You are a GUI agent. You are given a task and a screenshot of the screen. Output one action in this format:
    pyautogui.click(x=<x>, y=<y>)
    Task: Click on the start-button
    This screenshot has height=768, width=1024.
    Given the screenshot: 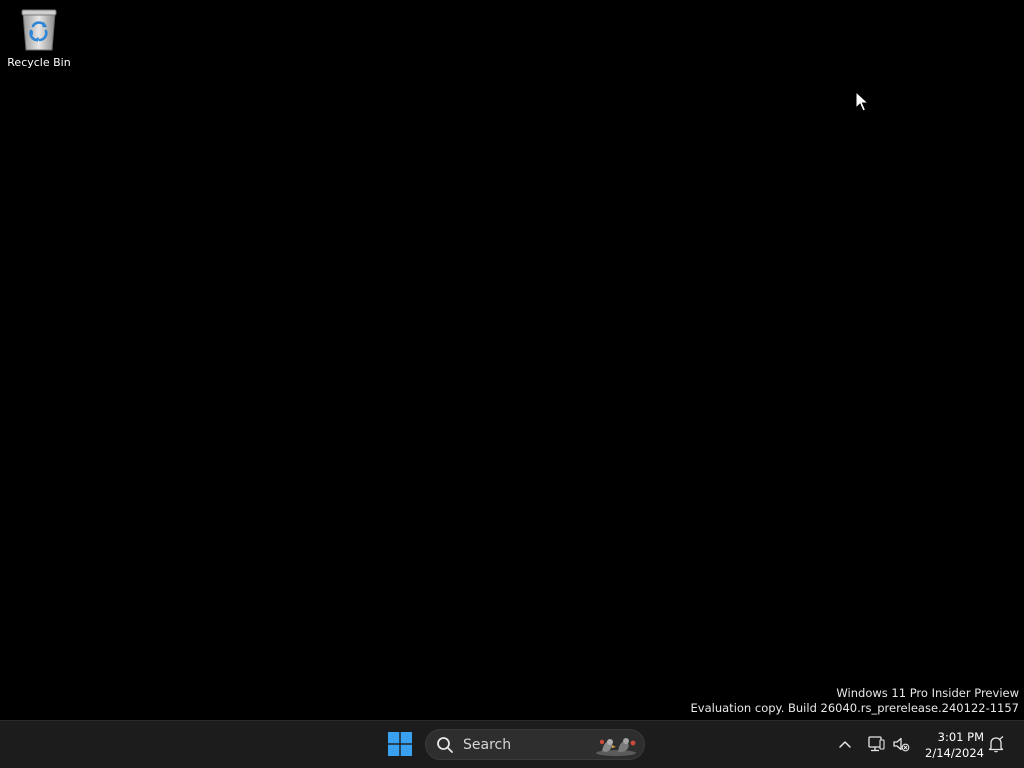 What is the action you would take?
    pyautogui.click(x=400, y=744)
    